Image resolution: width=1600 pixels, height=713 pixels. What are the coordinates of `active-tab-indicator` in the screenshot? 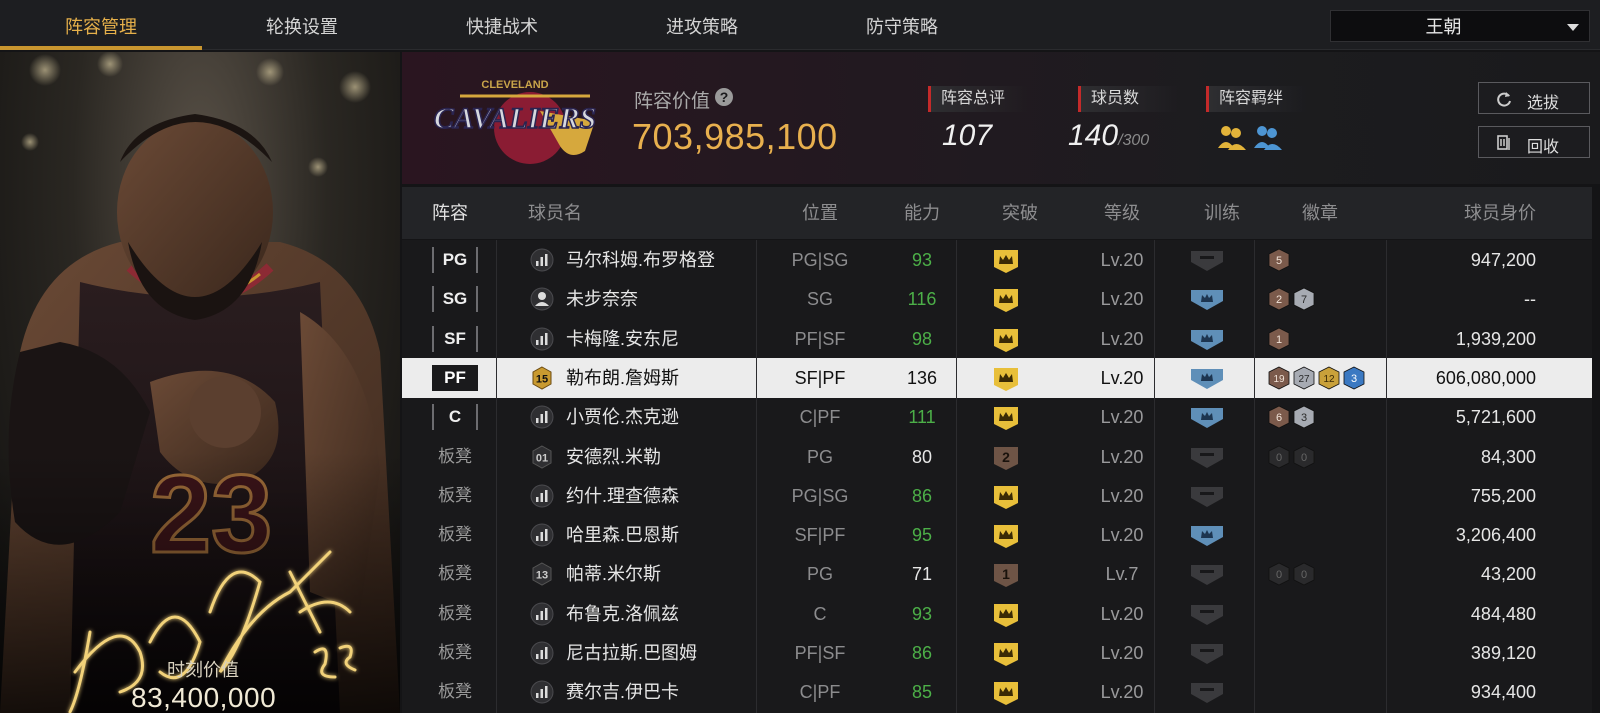 It's located at (101, 48).